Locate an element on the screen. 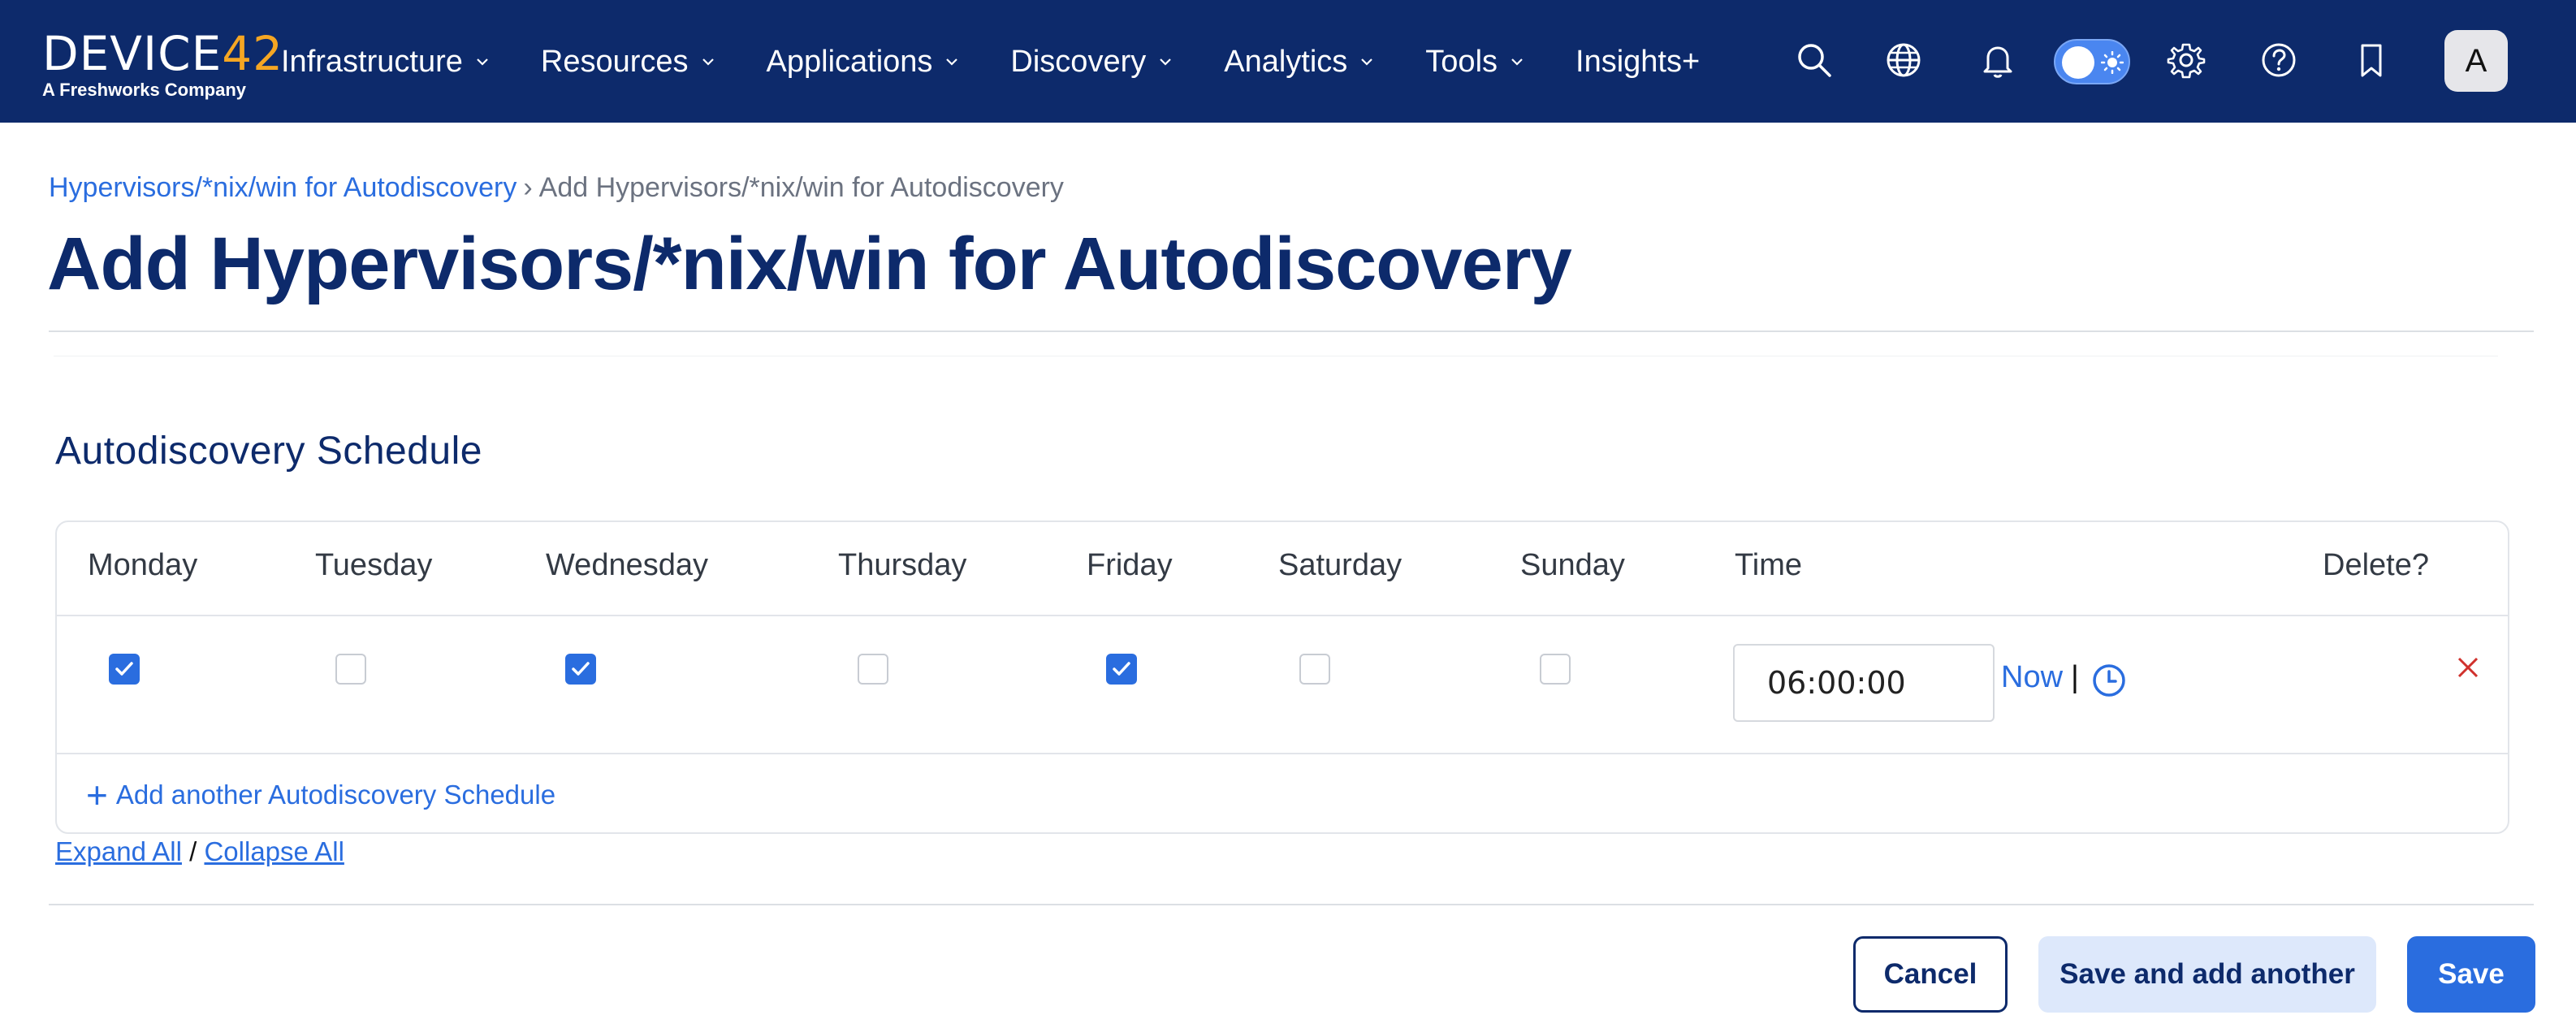 This screenshot has width=2576, height=1028. cancel-button: Cancel is located at coordinates (1930, 975).